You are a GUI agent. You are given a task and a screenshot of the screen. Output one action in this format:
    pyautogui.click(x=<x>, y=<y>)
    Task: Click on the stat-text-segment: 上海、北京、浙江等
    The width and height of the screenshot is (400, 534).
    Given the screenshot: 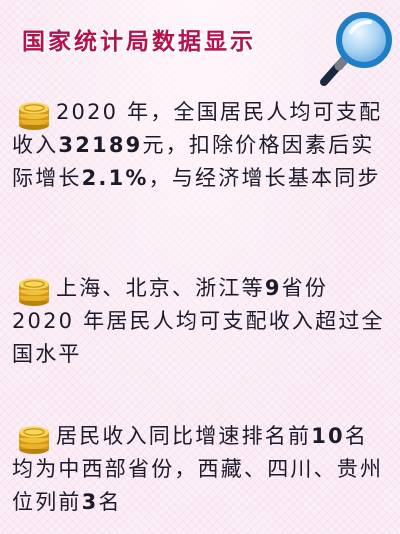 What is the action you would take?
    pyautogui.click(x=160, y=288)
    